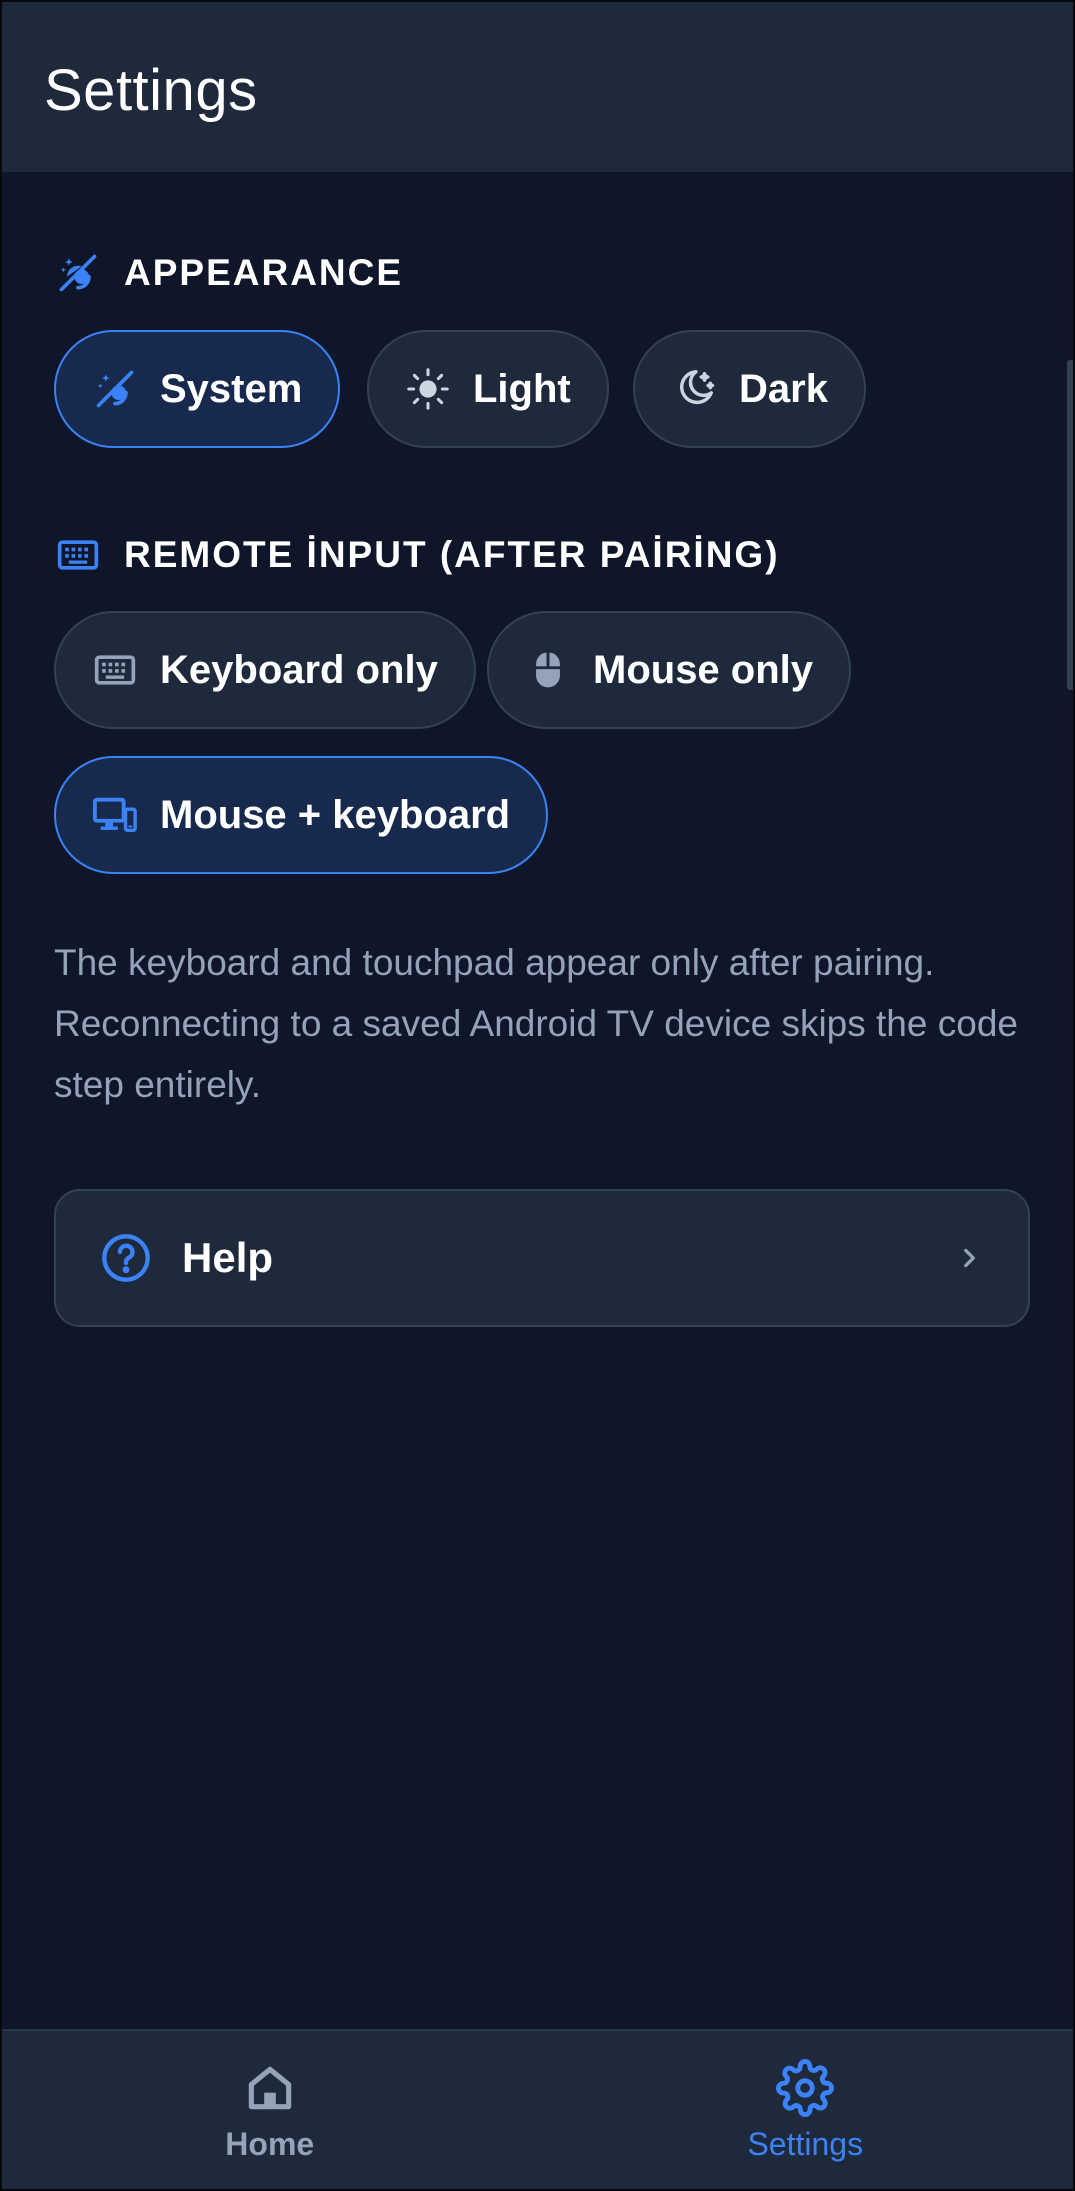  I want to click on sun-icon, so click(428, 389).